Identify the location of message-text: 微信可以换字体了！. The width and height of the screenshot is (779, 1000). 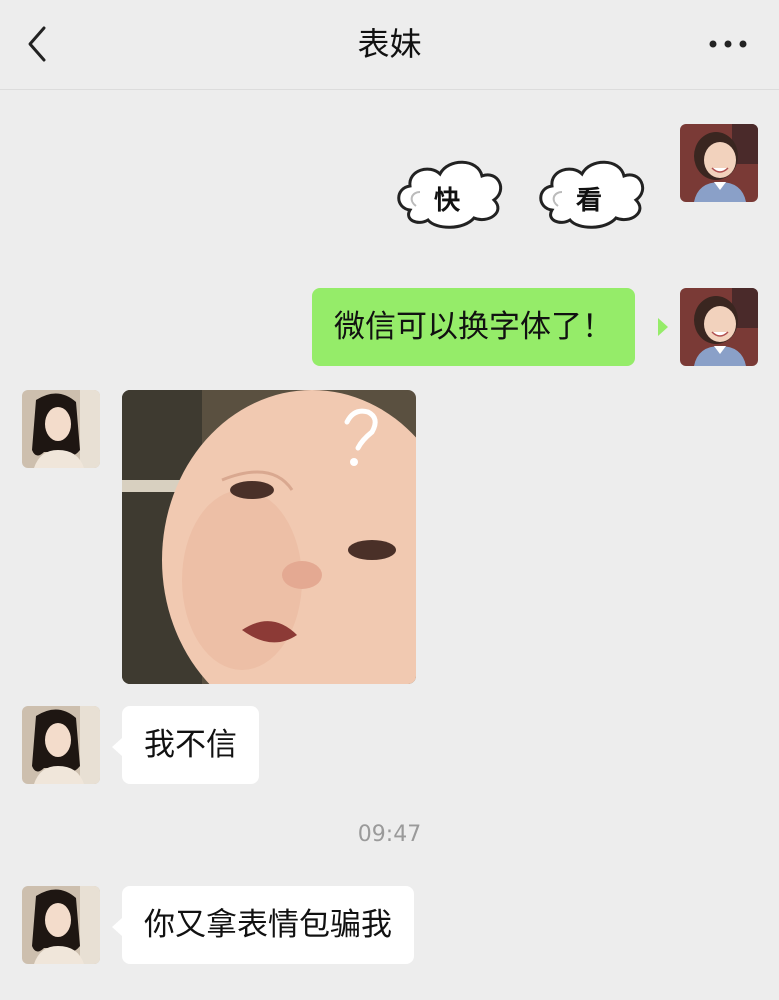
(473, 327).